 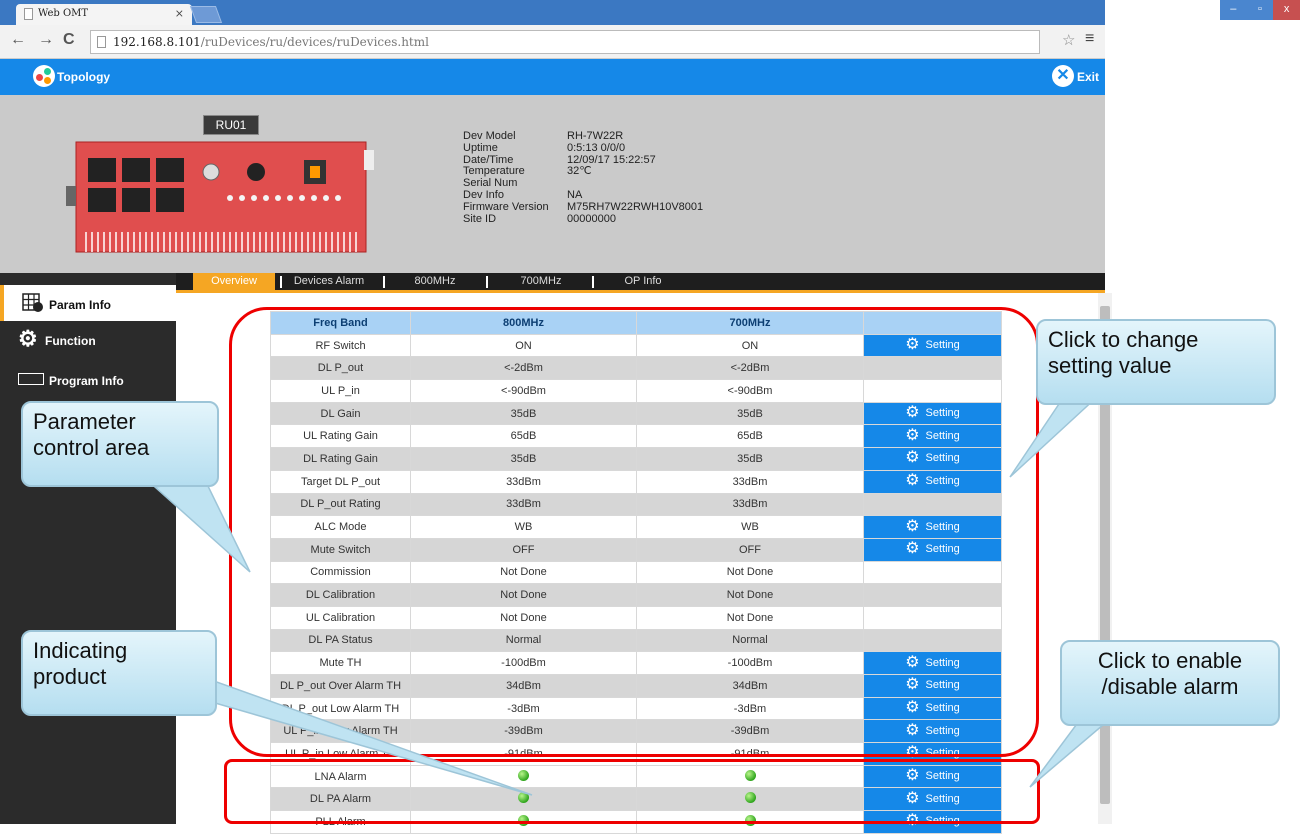 I want to click on callout-change-setting: Click to change setting value, so click(x=1156, y=362).